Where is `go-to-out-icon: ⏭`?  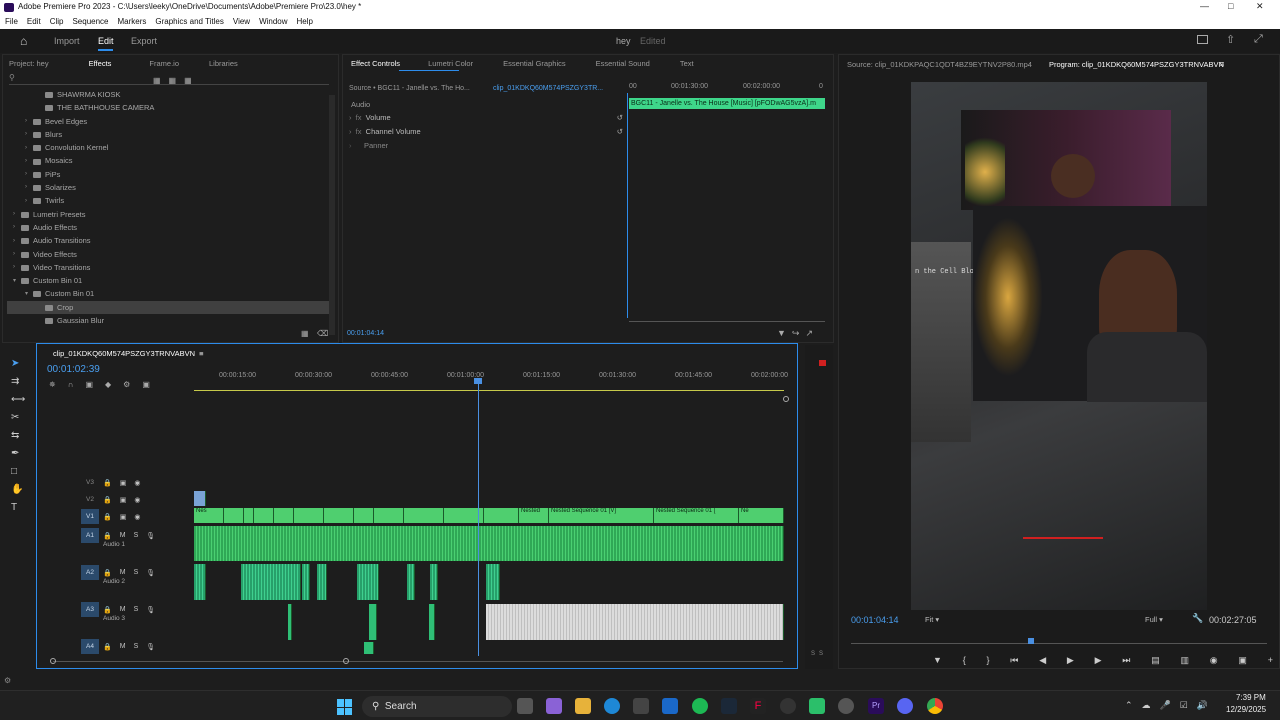
go-to-out-icon: ⏭ is located at coordinates (1126, 660).